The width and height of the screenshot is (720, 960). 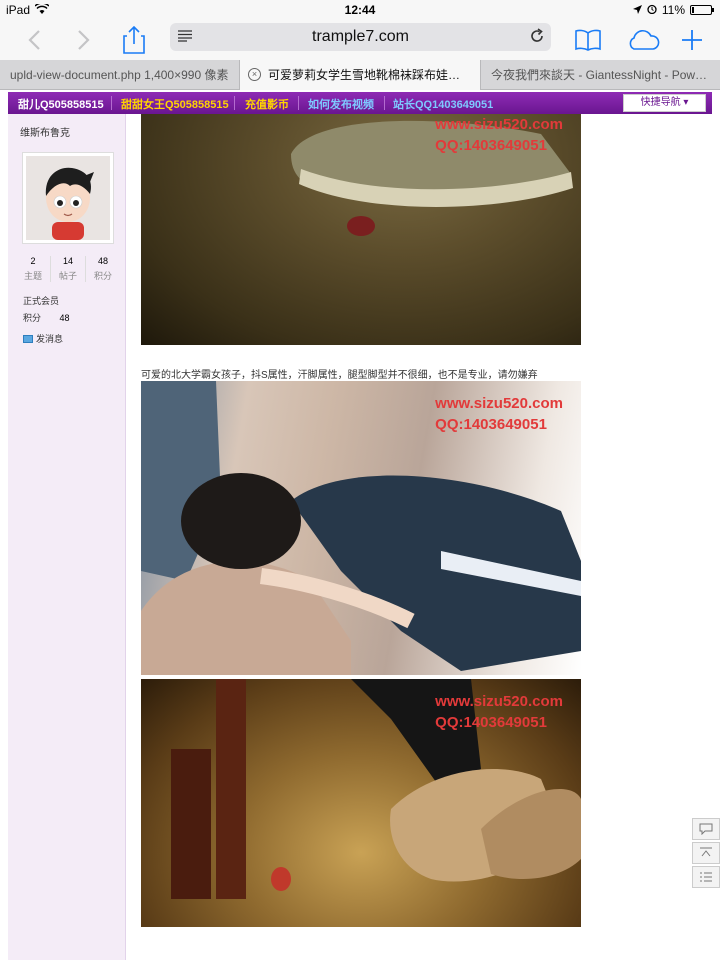 What do you see at coordinates (175, 104) in the screenshot?
I see `nav-item-tiantian: 甜甜女王Q505858515` at bounding box center [175, 104].